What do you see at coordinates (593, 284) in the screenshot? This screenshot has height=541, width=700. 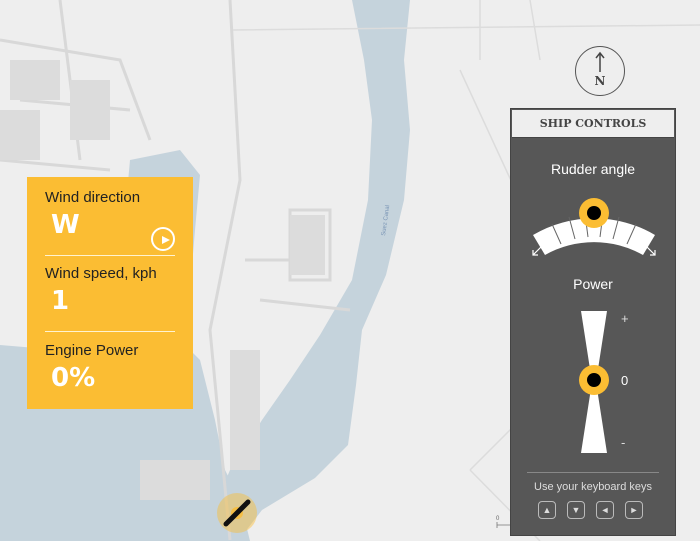 I see `power-label: Power` at bounding box center [593, 284].